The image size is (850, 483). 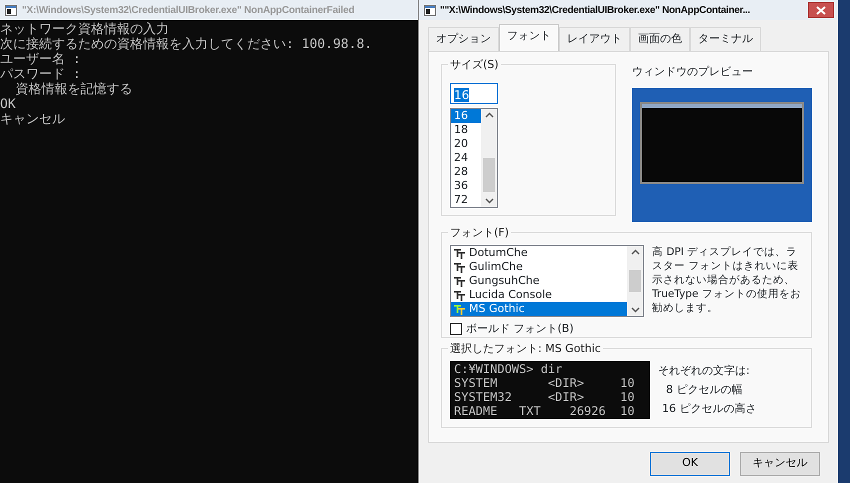 I want to click on size-list: 16 18 20 24 28 36 72, so click(x=474, y=158).